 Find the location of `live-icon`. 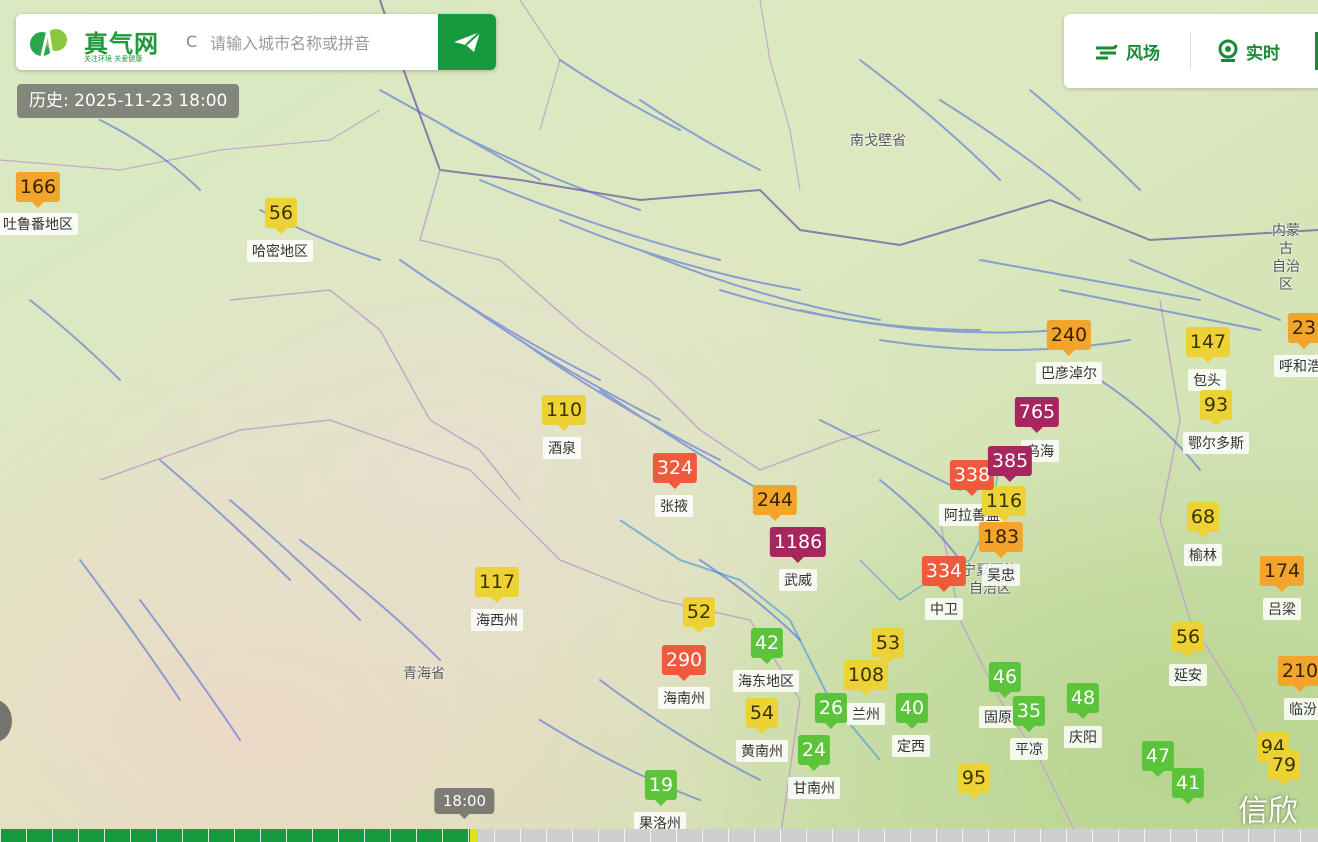

live-icon is located at coordinates (1228, 50).